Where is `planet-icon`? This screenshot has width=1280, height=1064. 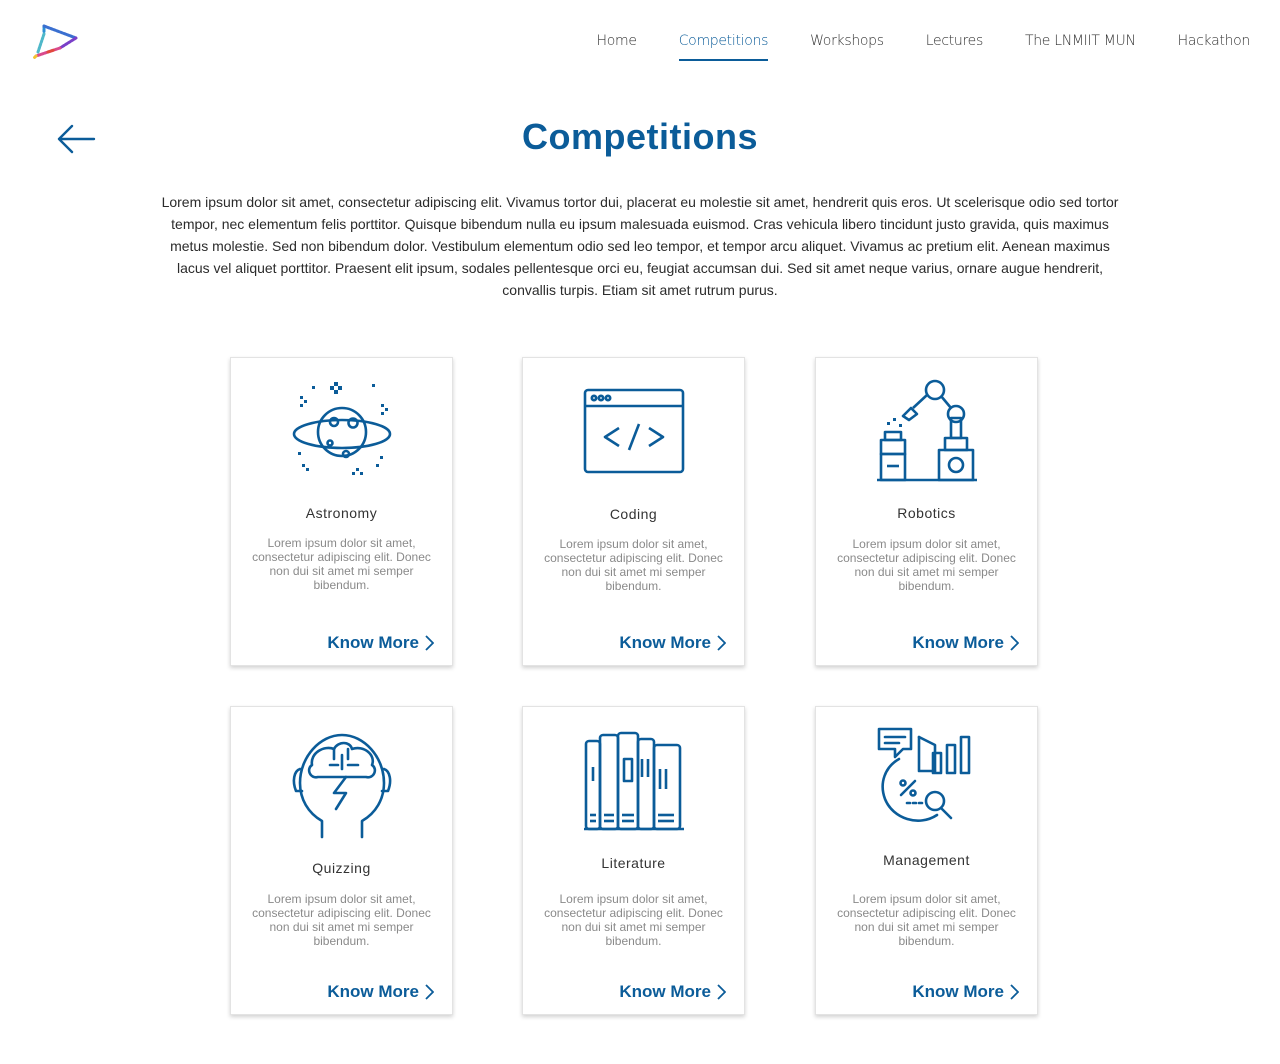
planet-icon is located at coordinates (341, 428).